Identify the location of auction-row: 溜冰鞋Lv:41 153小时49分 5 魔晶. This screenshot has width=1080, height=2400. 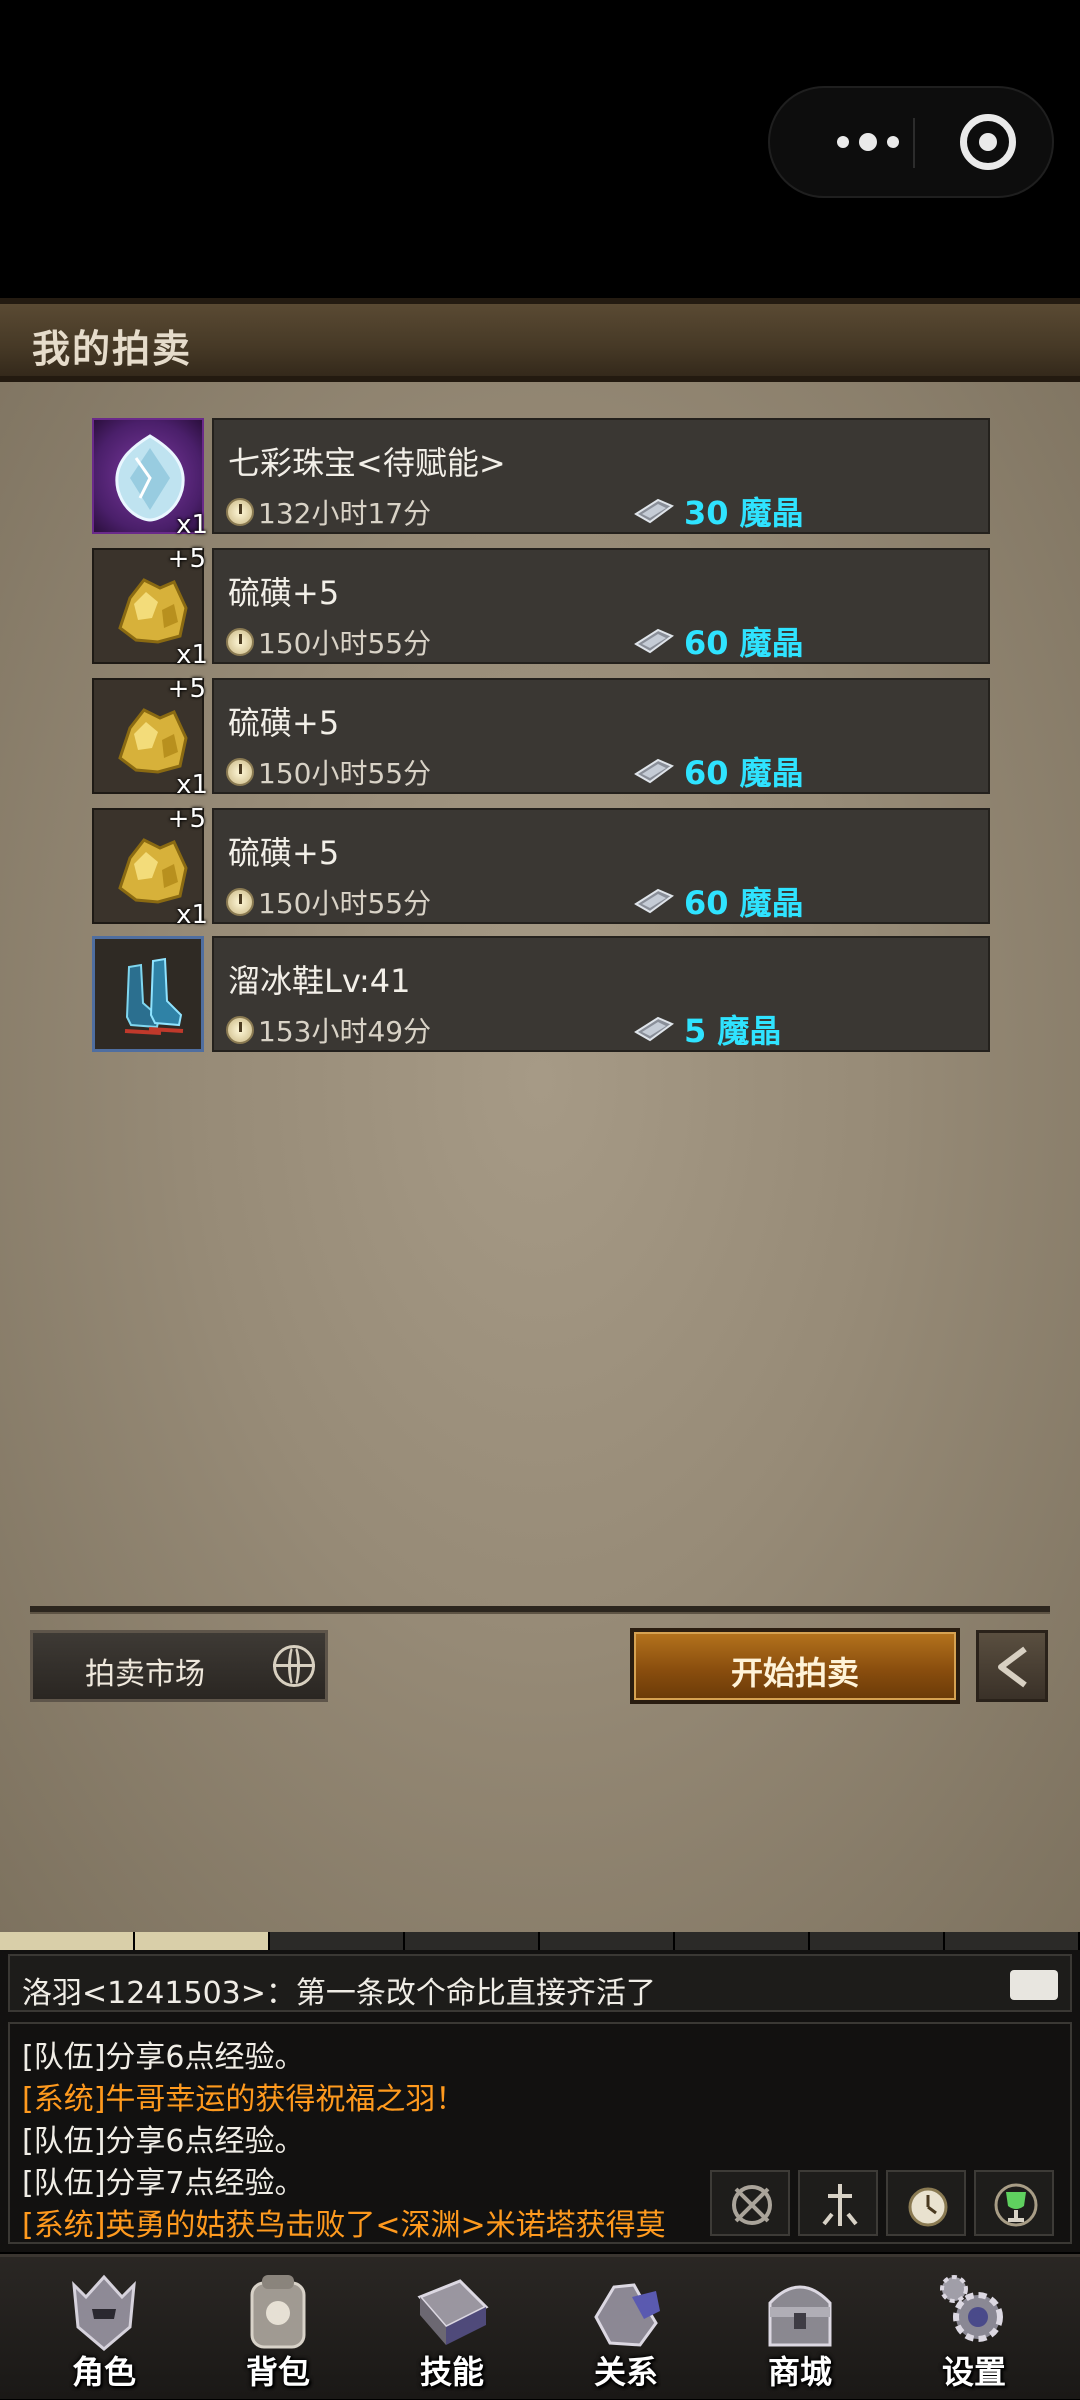
(541, 995).